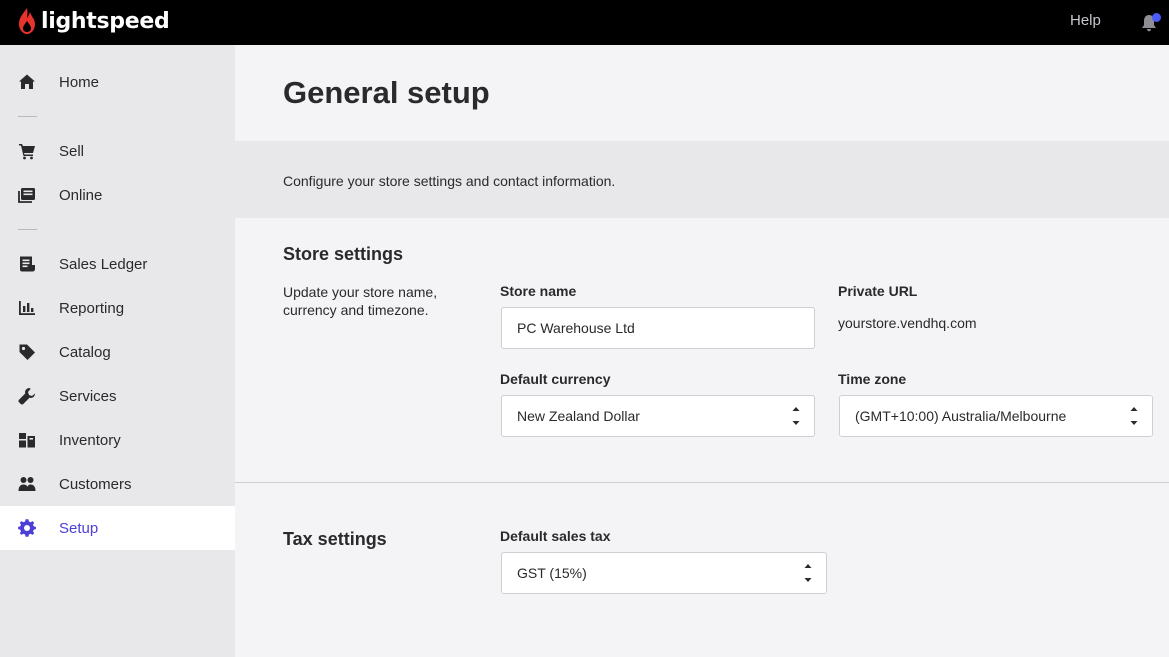 The height and width of the screenshot is (657, 1169). Describe the element at coordinates (386, 92) in the screenshot. I see `page-title: General setup` at that location.